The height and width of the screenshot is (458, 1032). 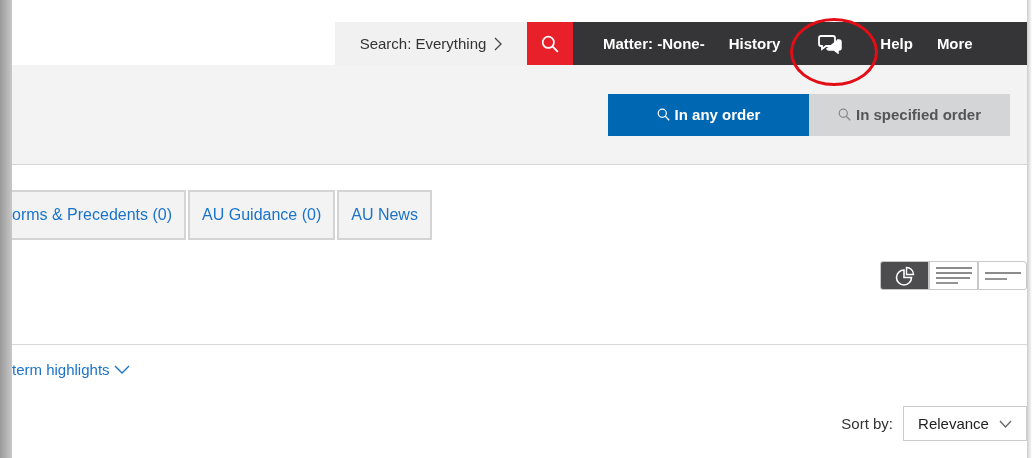 I want to click on order-toggle-button: In specified order, so click(x=909, y=114).